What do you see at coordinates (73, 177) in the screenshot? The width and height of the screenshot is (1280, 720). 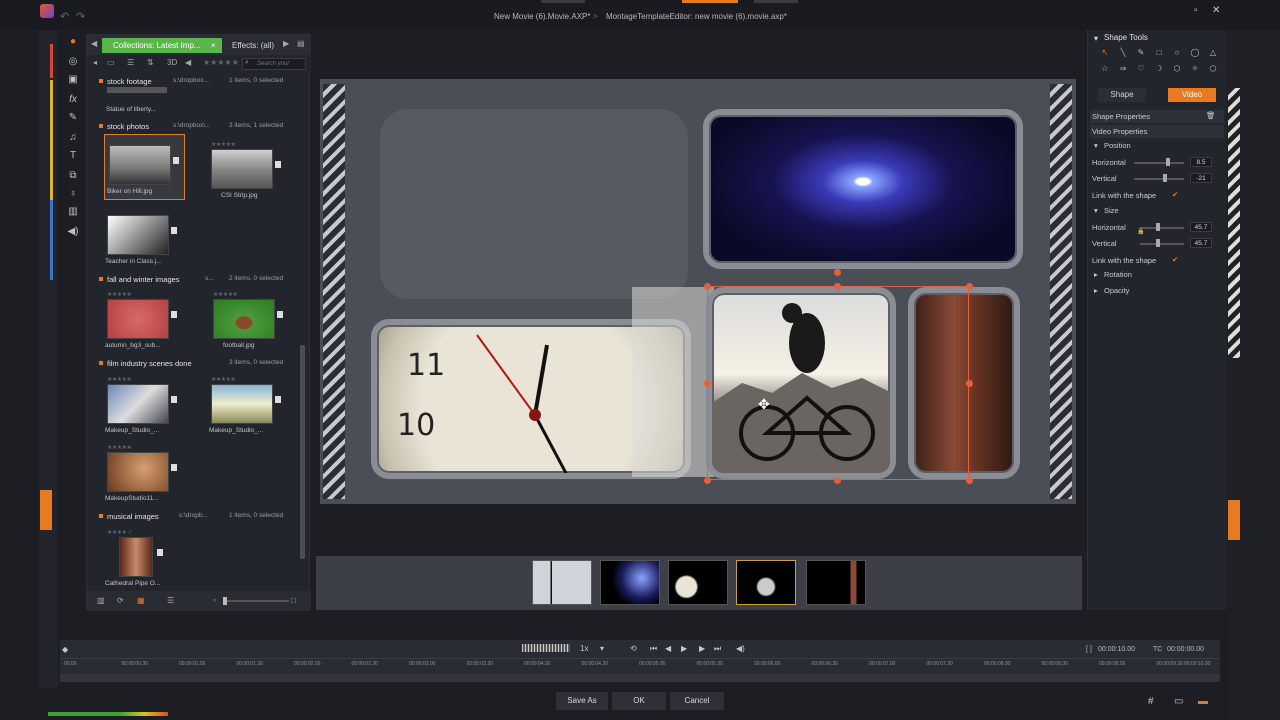 I see `transition-icon: ⧉` at bounding box center [73, 177].